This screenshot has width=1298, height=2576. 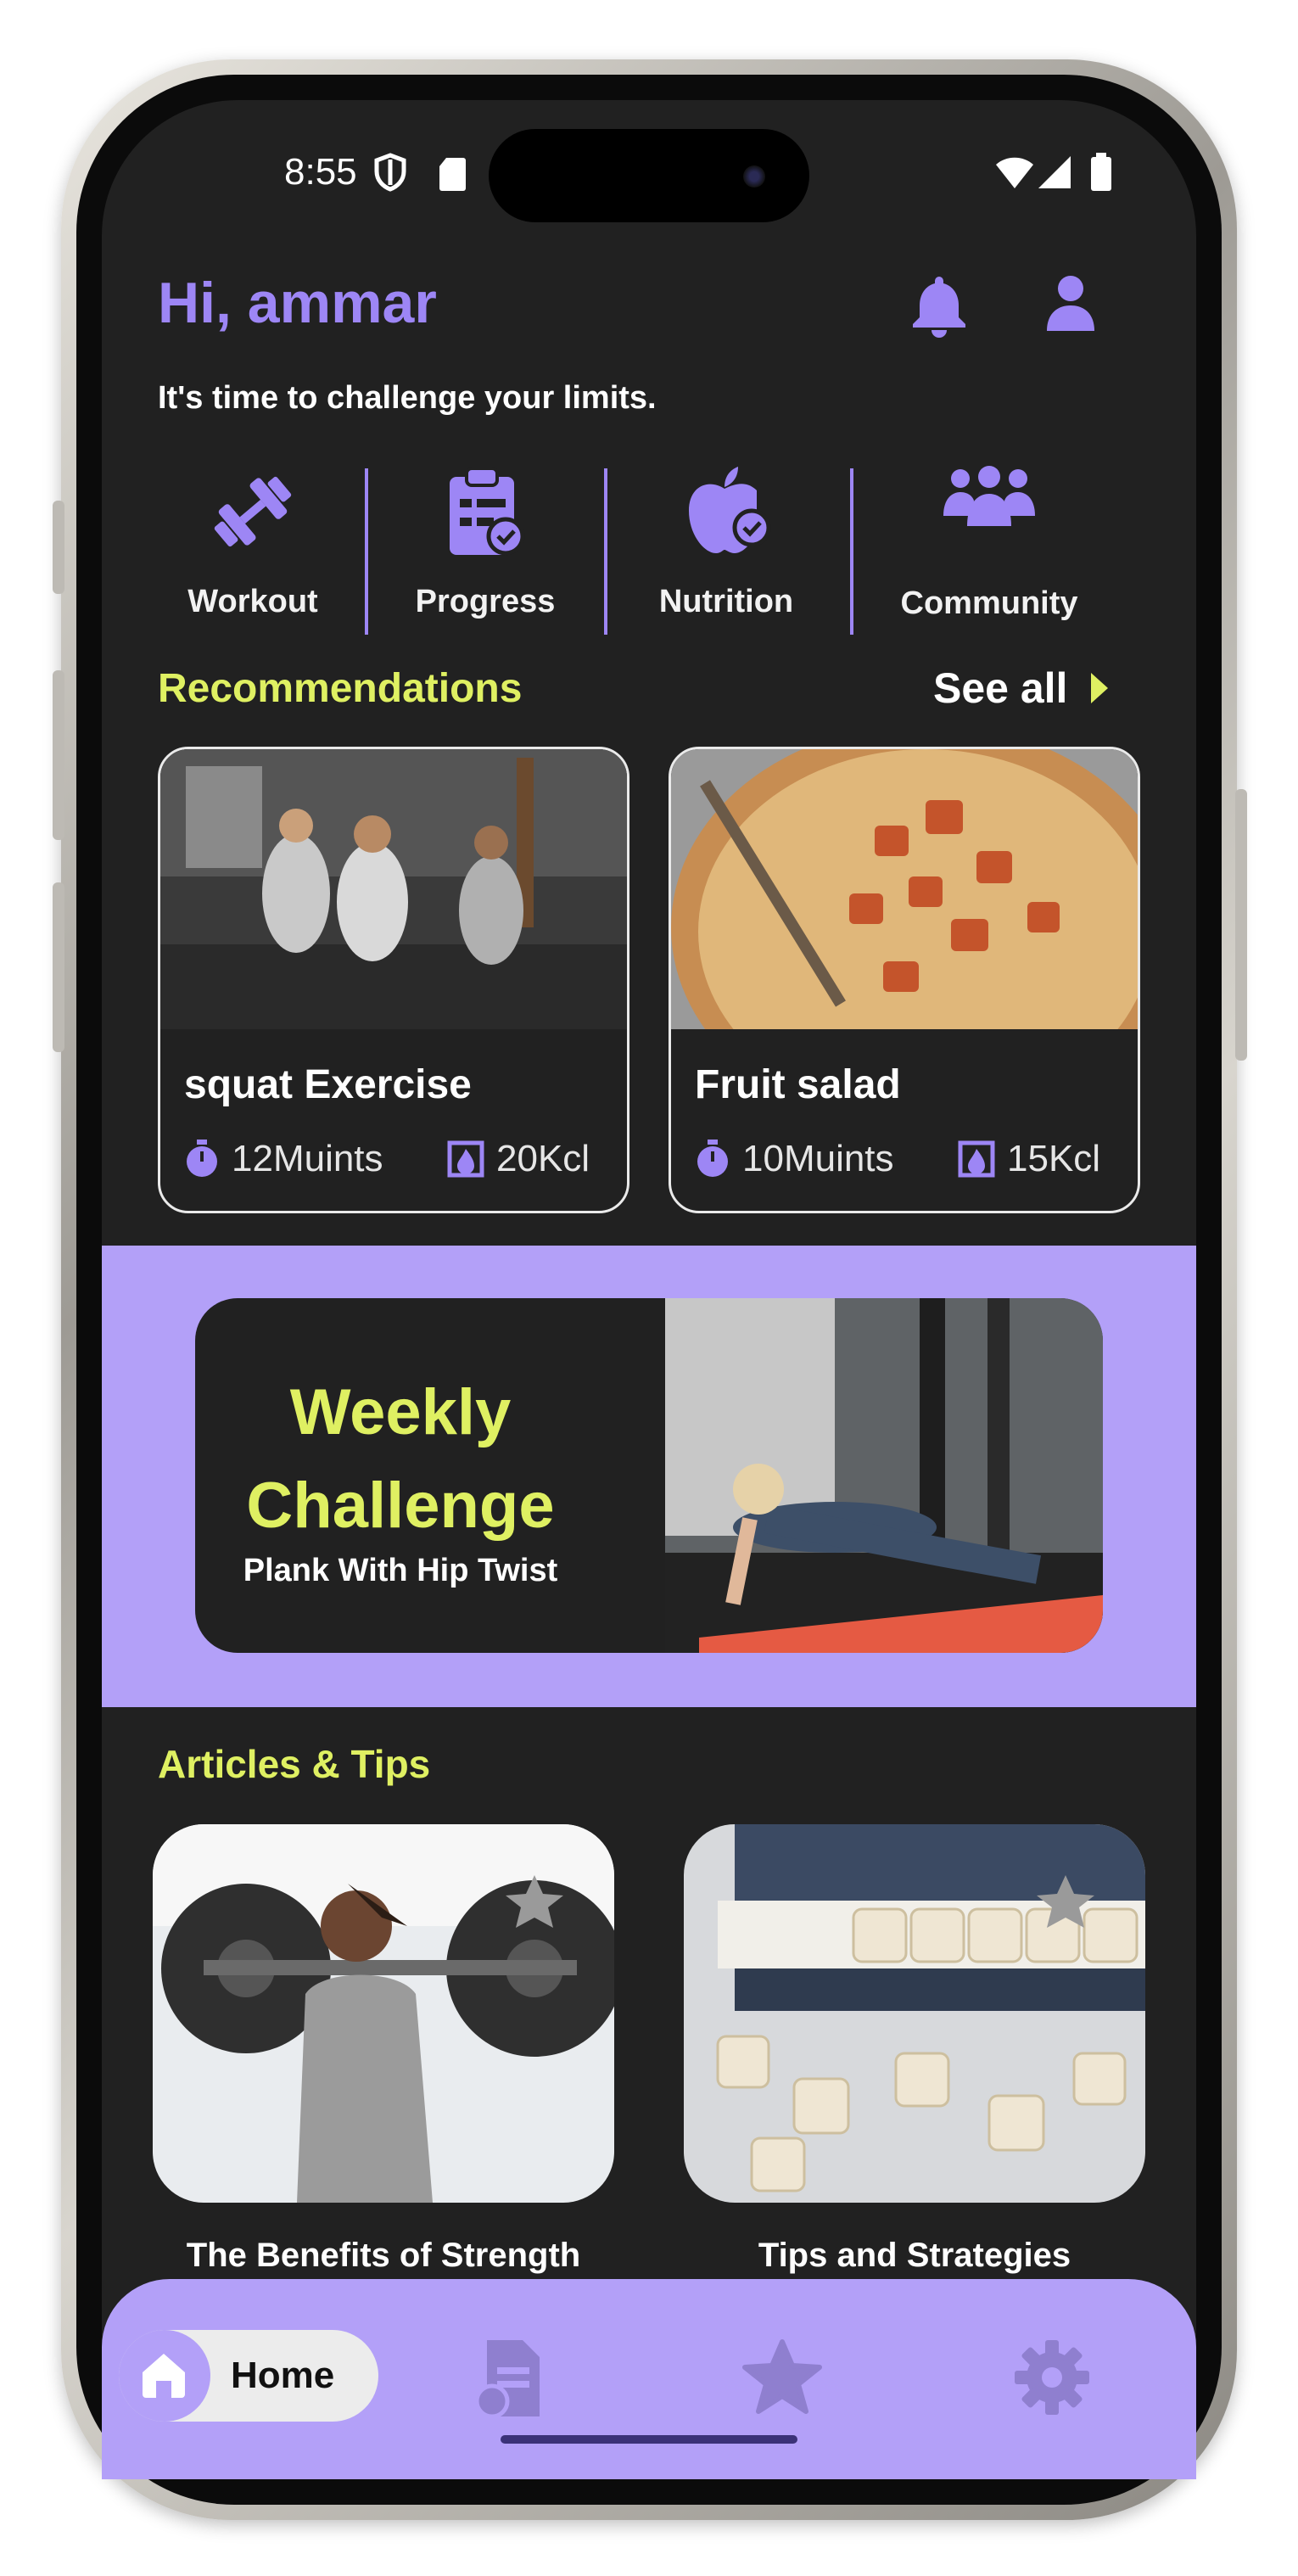 I want to click on card-calories: 20Kcl, so click(x=518, y=1159).